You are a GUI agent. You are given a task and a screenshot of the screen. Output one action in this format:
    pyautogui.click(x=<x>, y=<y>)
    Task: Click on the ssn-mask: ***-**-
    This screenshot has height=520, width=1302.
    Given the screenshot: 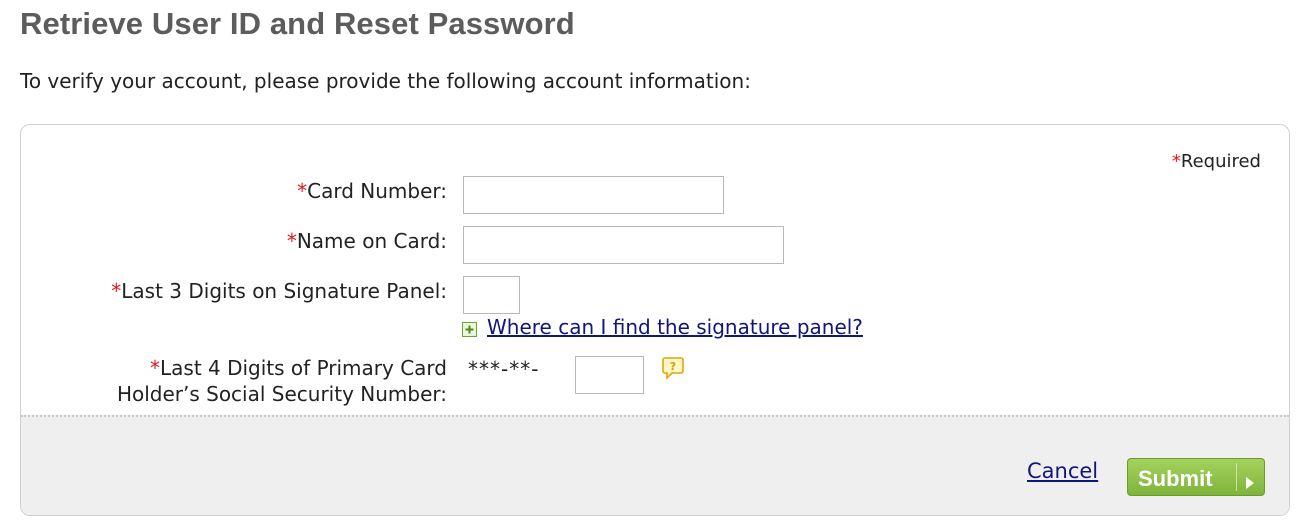 What is the action you would take?
    pyautogui.click(x=504, y=369)
    